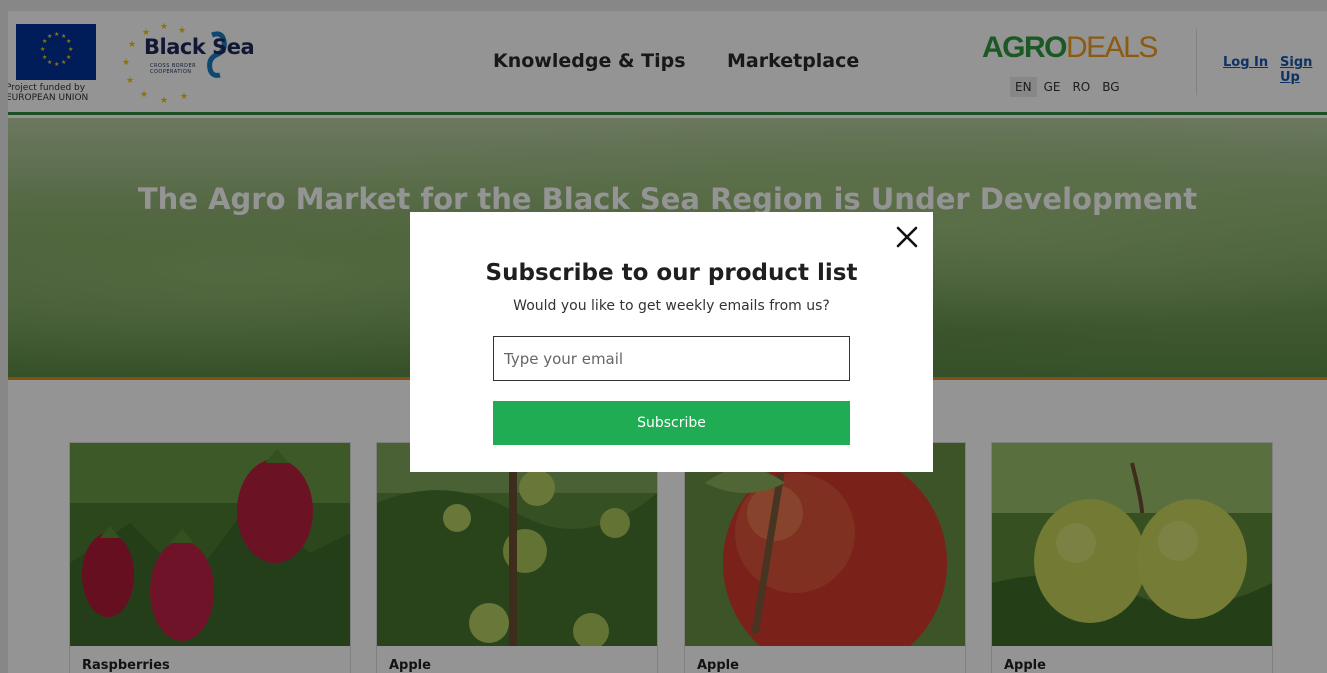  I want to click on subscribe-button: Subscribe, so click(671, 423).